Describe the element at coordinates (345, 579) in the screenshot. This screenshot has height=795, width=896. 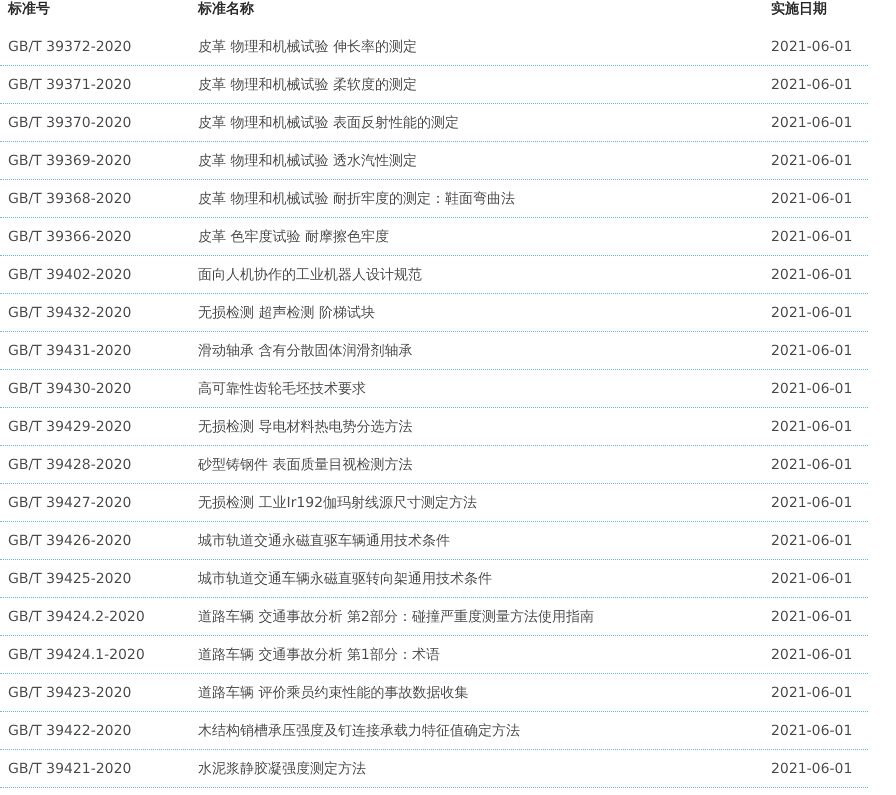
I see `table-cell-text: 城市轨道交通车辆永磁直驱转向架通用技术条件` at that location.